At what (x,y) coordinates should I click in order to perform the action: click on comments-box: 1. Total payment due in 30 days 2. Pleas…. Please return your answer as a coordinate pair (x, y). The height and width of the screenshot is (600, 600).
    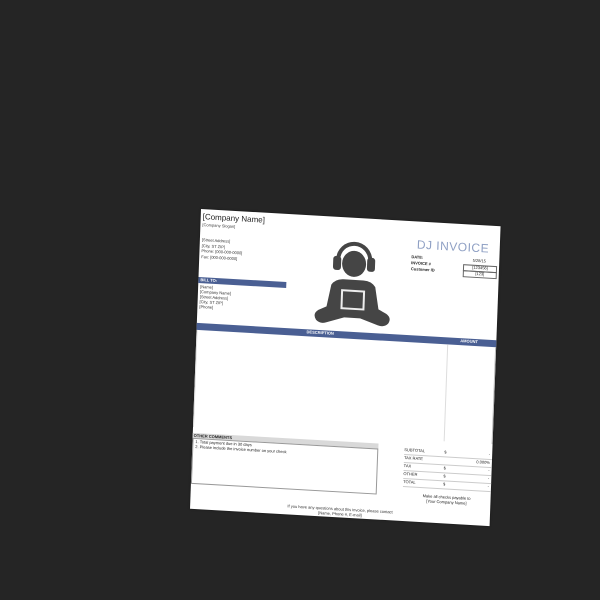
    Looking at the image, I should click on (284, 466).